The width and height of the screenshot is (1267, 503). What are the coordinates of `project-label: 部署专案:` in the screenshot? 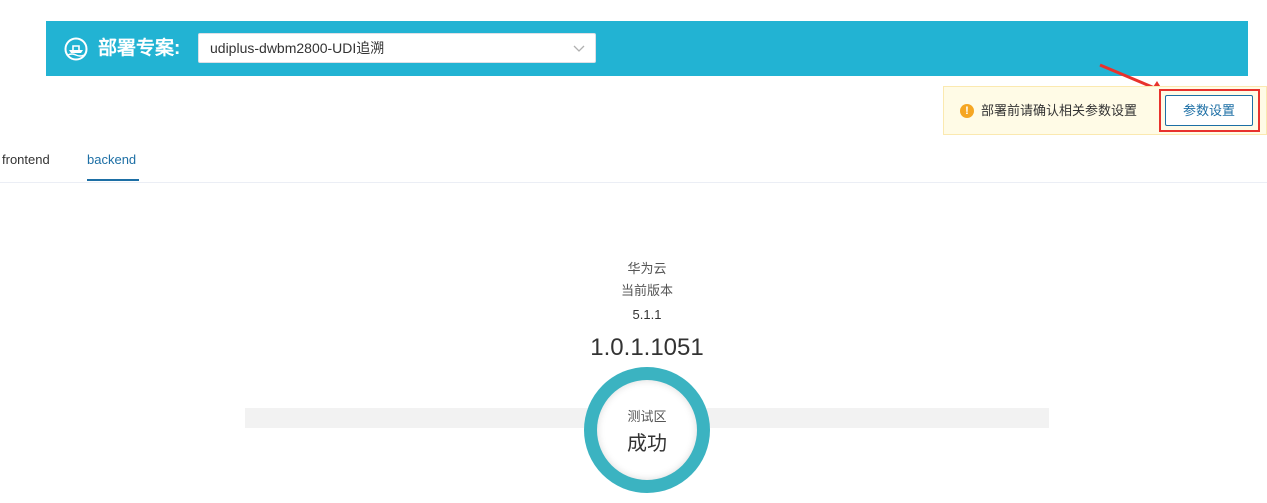 It's located at (139, 48).